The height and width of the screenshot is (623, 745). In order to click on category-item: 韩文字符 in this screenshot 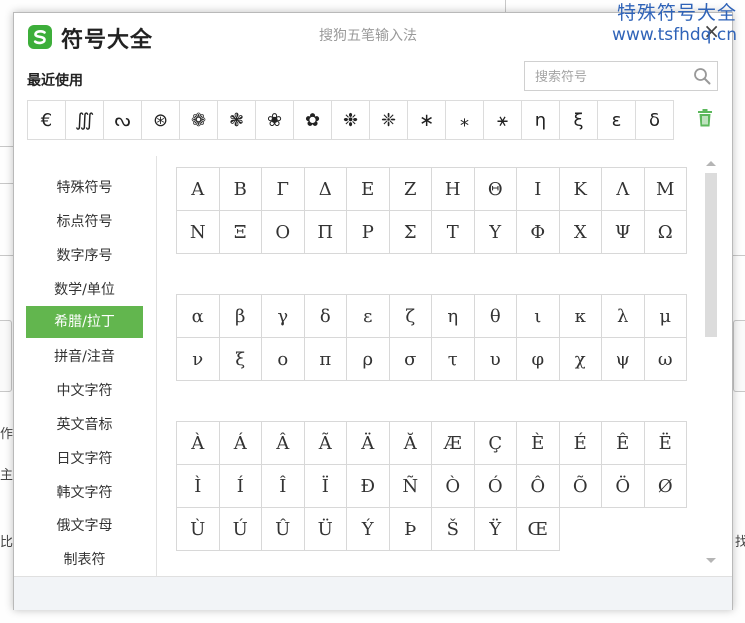, I will do `click(84, 493)`.